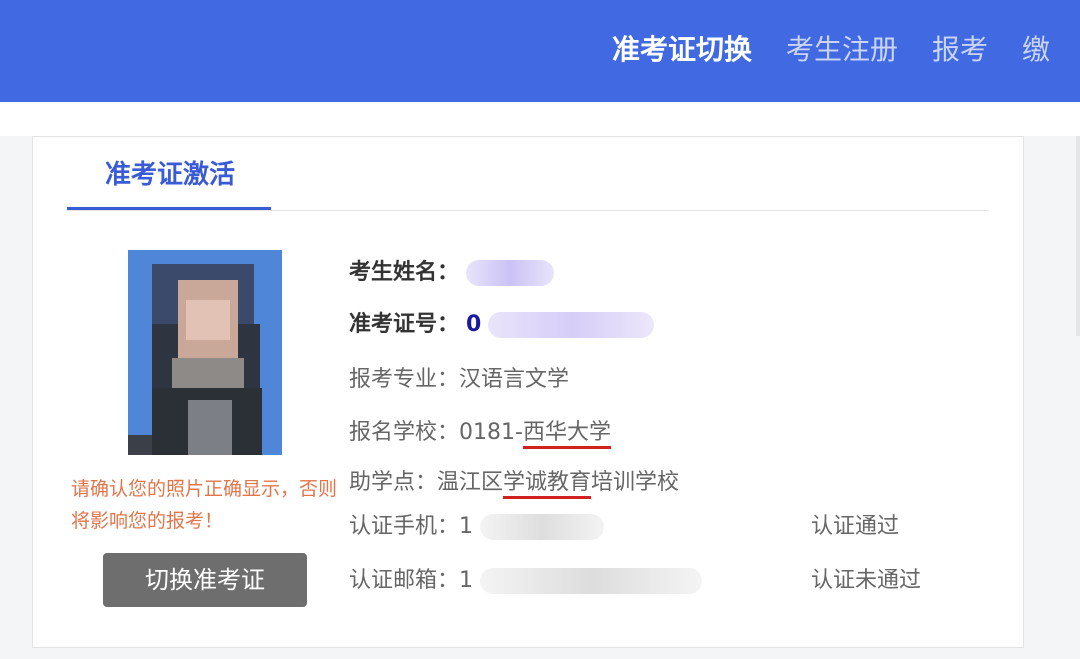 Image resolution: width=1080 pixels, height=659 pixels. I want to click on nav-item-switch-ticket: 准考证切换, so click(682, 50).